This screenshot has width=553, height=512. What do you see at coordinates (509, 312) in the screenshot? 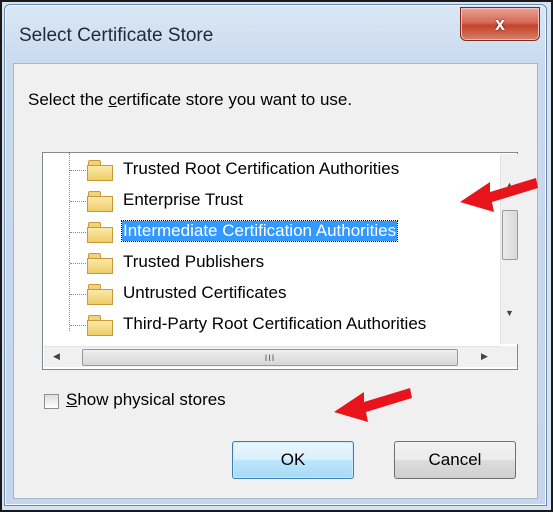
I see `scroll-down-icon: ▼` at bounding box center [509, 312].